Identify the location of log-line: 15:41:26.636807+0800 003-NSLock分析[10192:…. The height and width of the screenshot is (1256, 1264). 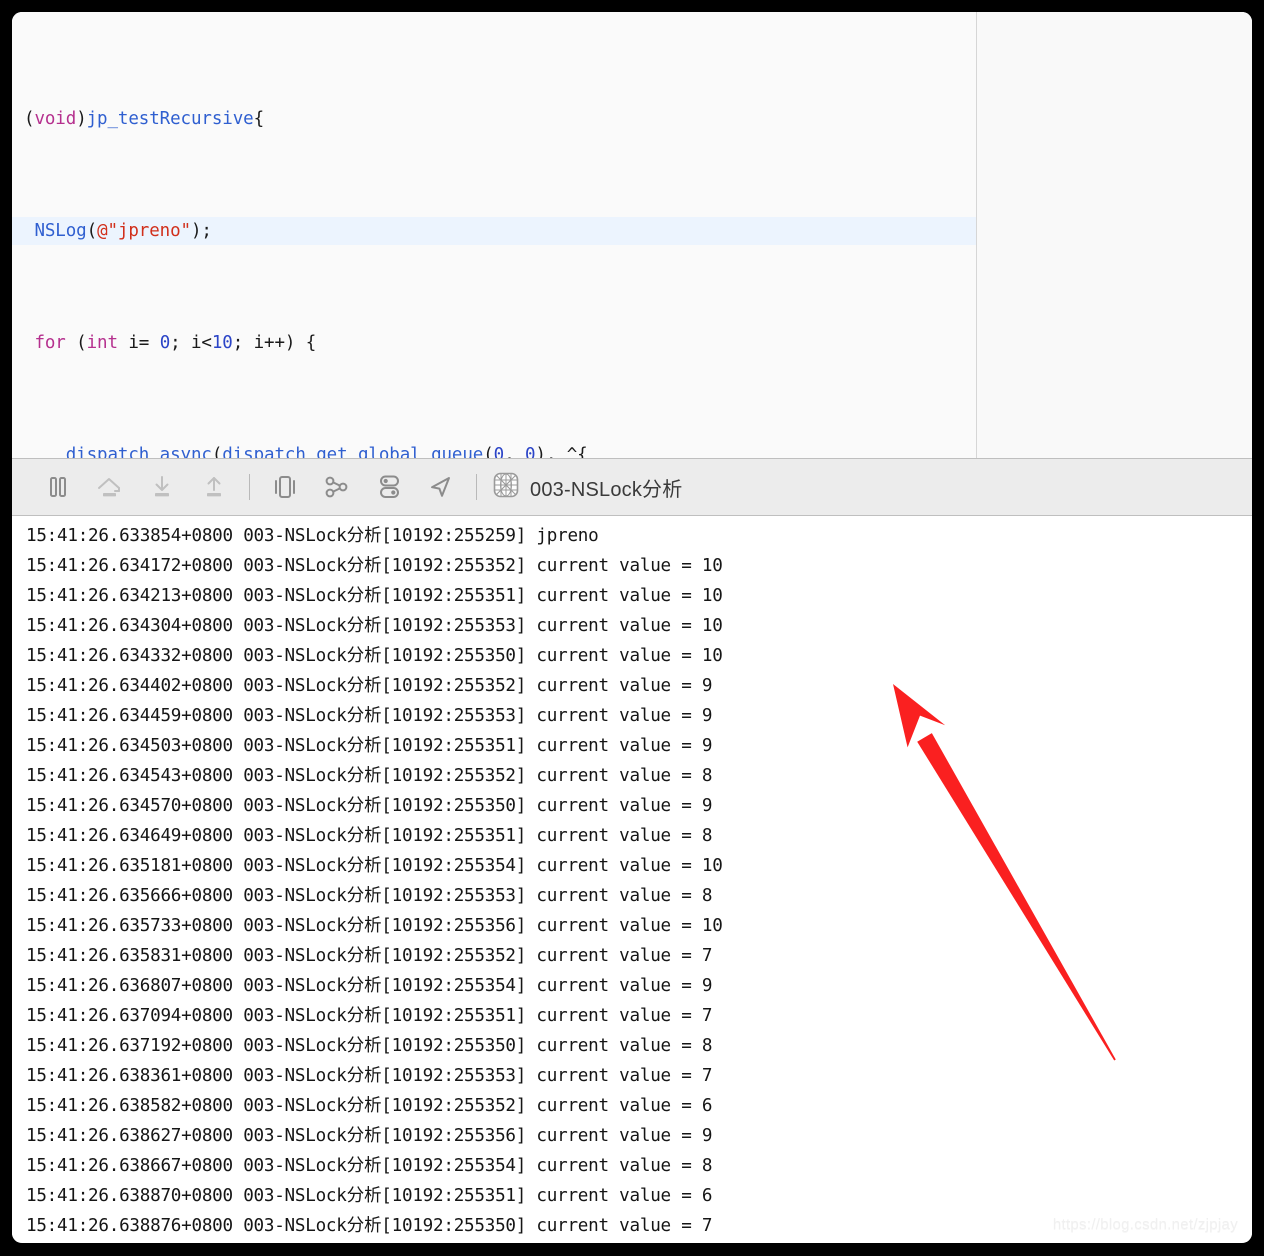
(369, 986).